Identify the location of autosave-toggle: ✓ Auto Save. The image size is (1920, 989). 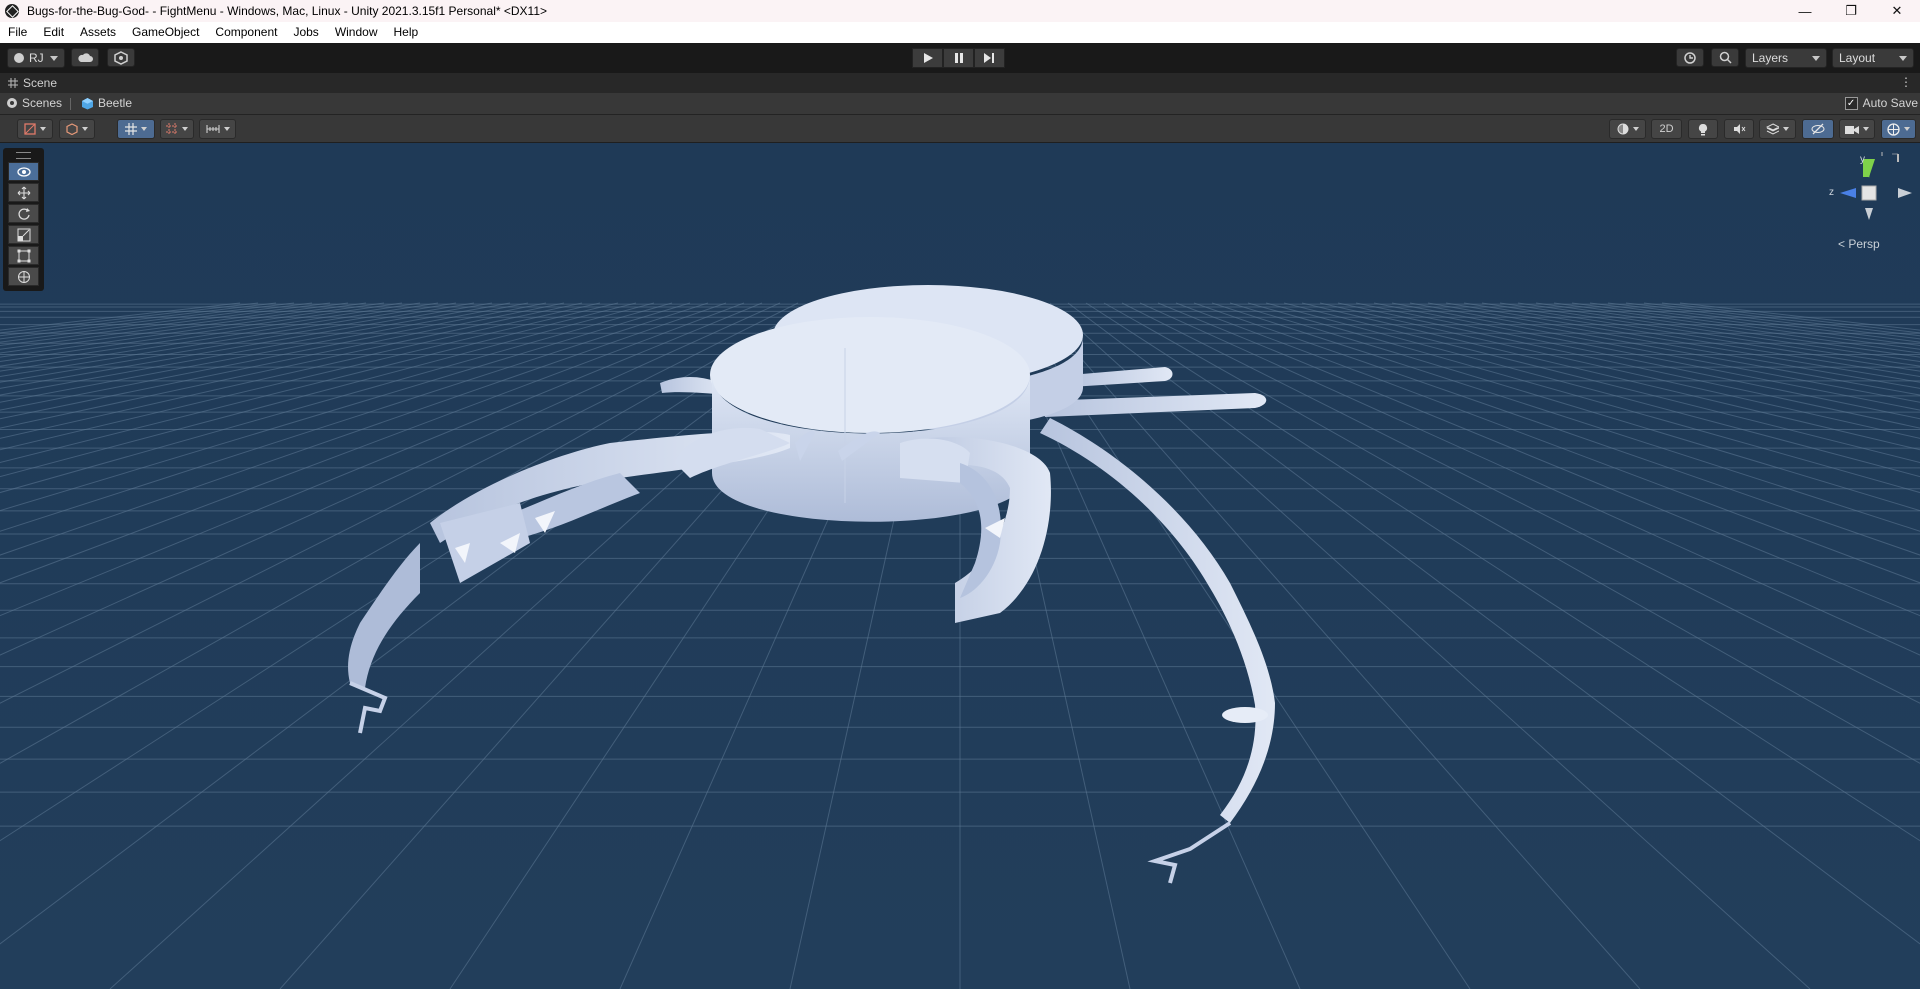
(1881, 103).